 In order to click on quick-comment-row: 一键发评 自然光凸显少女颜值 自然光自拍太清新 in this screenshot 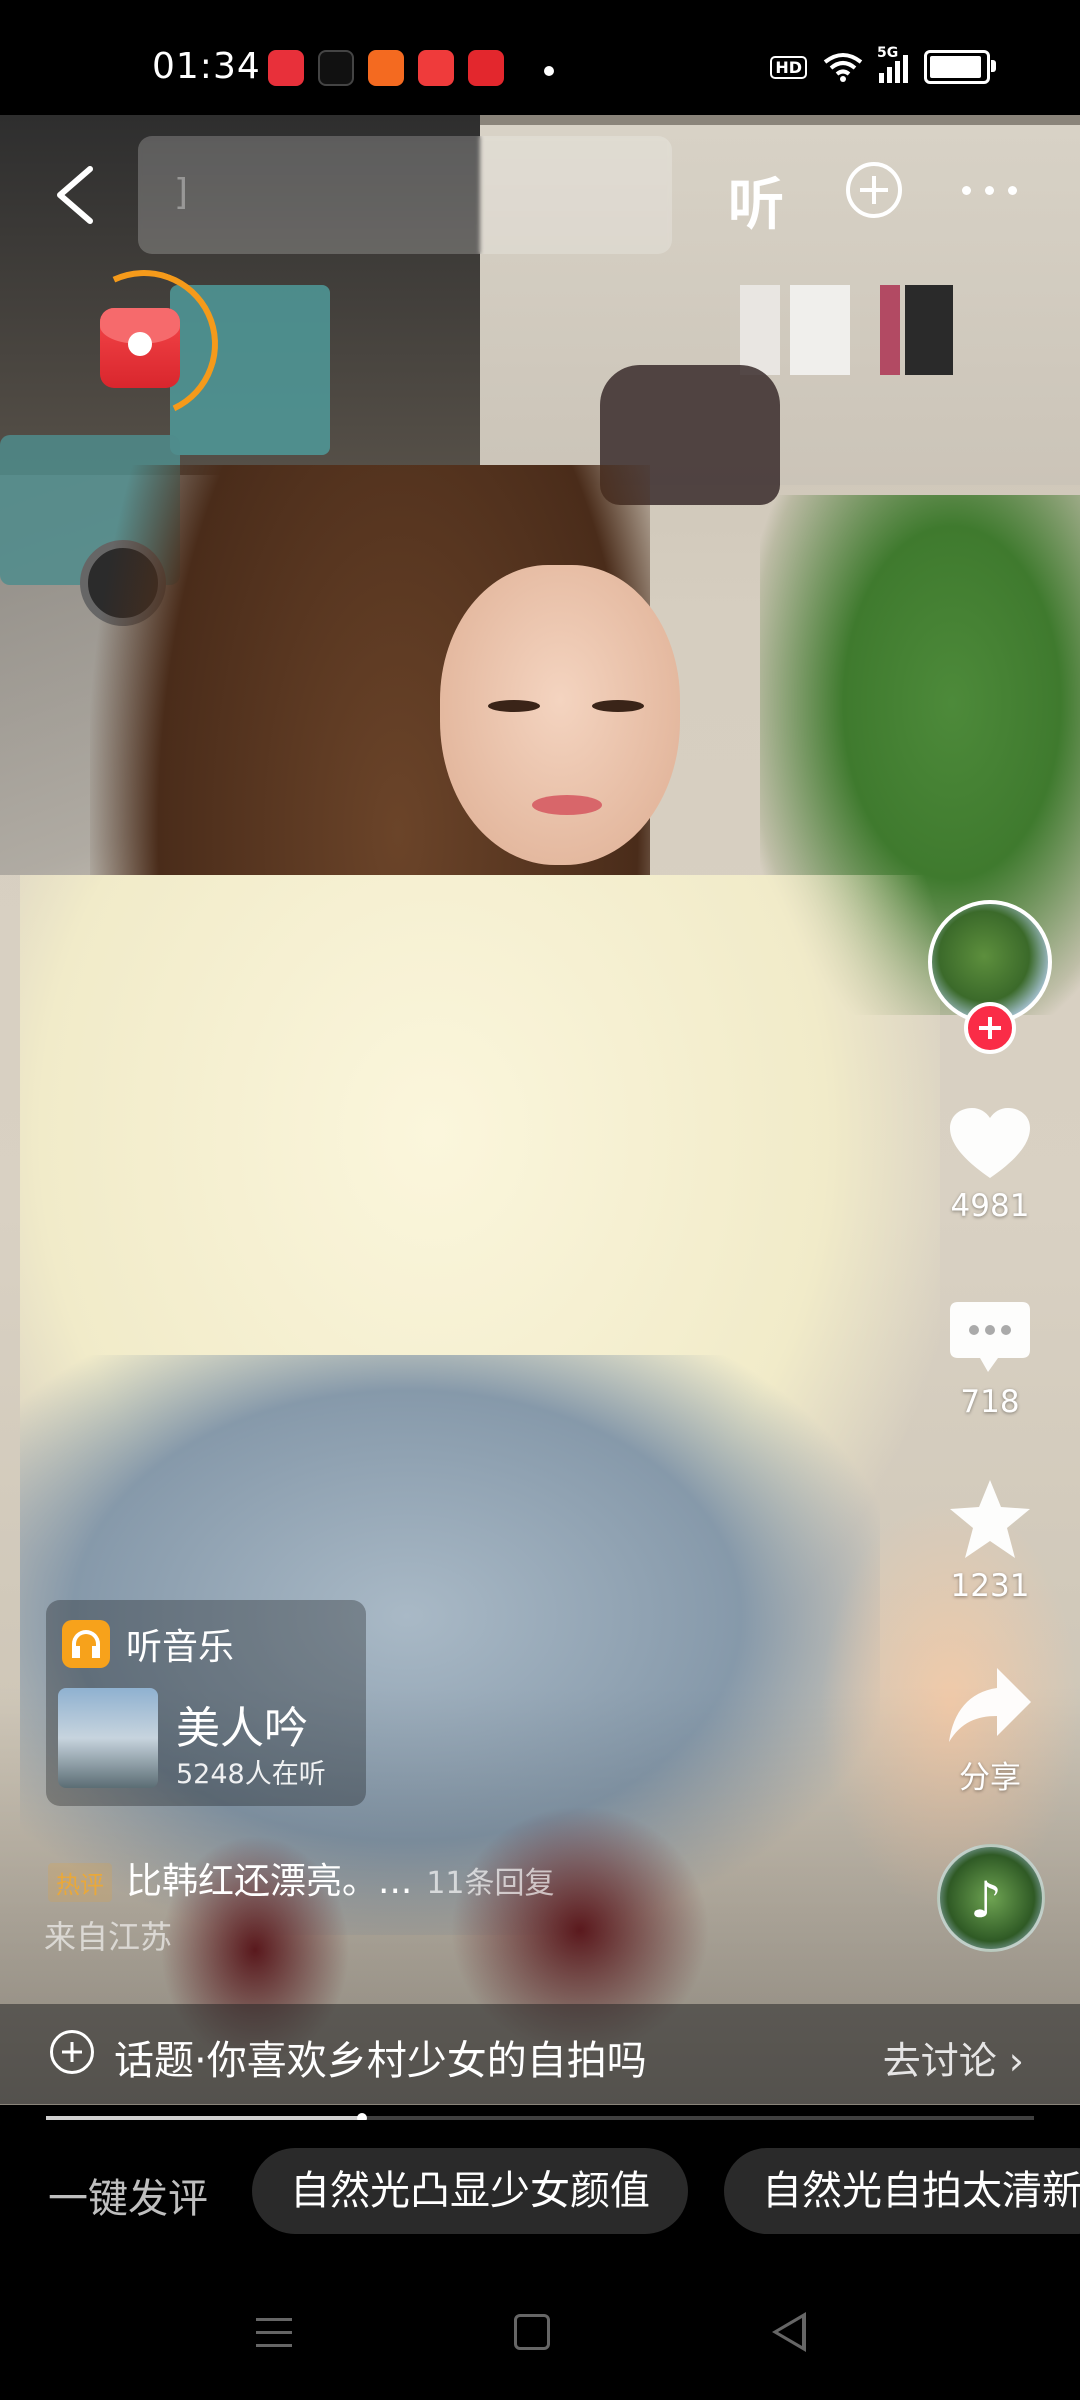, I will do `click(540, 2195)`.